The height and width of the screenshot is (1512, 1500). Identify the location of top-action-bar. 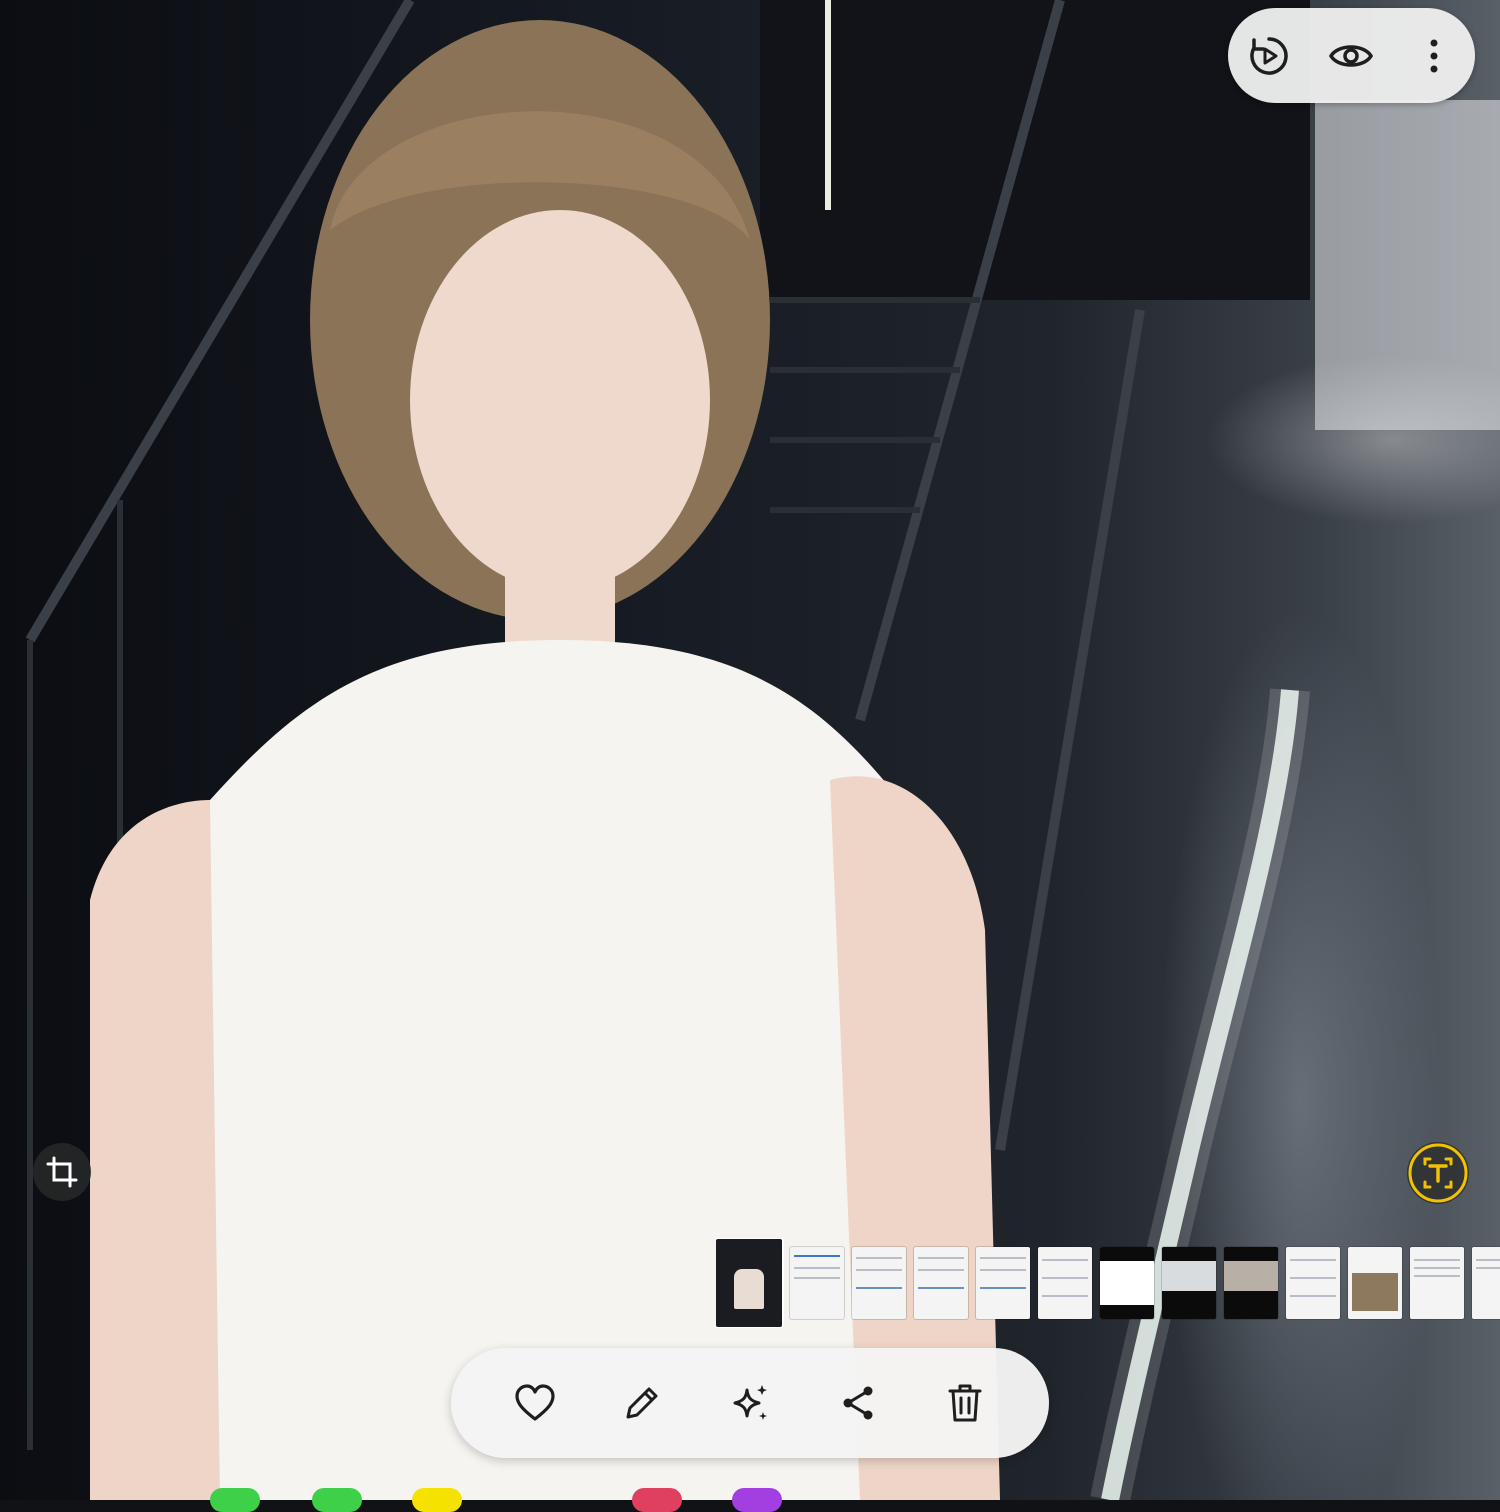
(1351, 55).